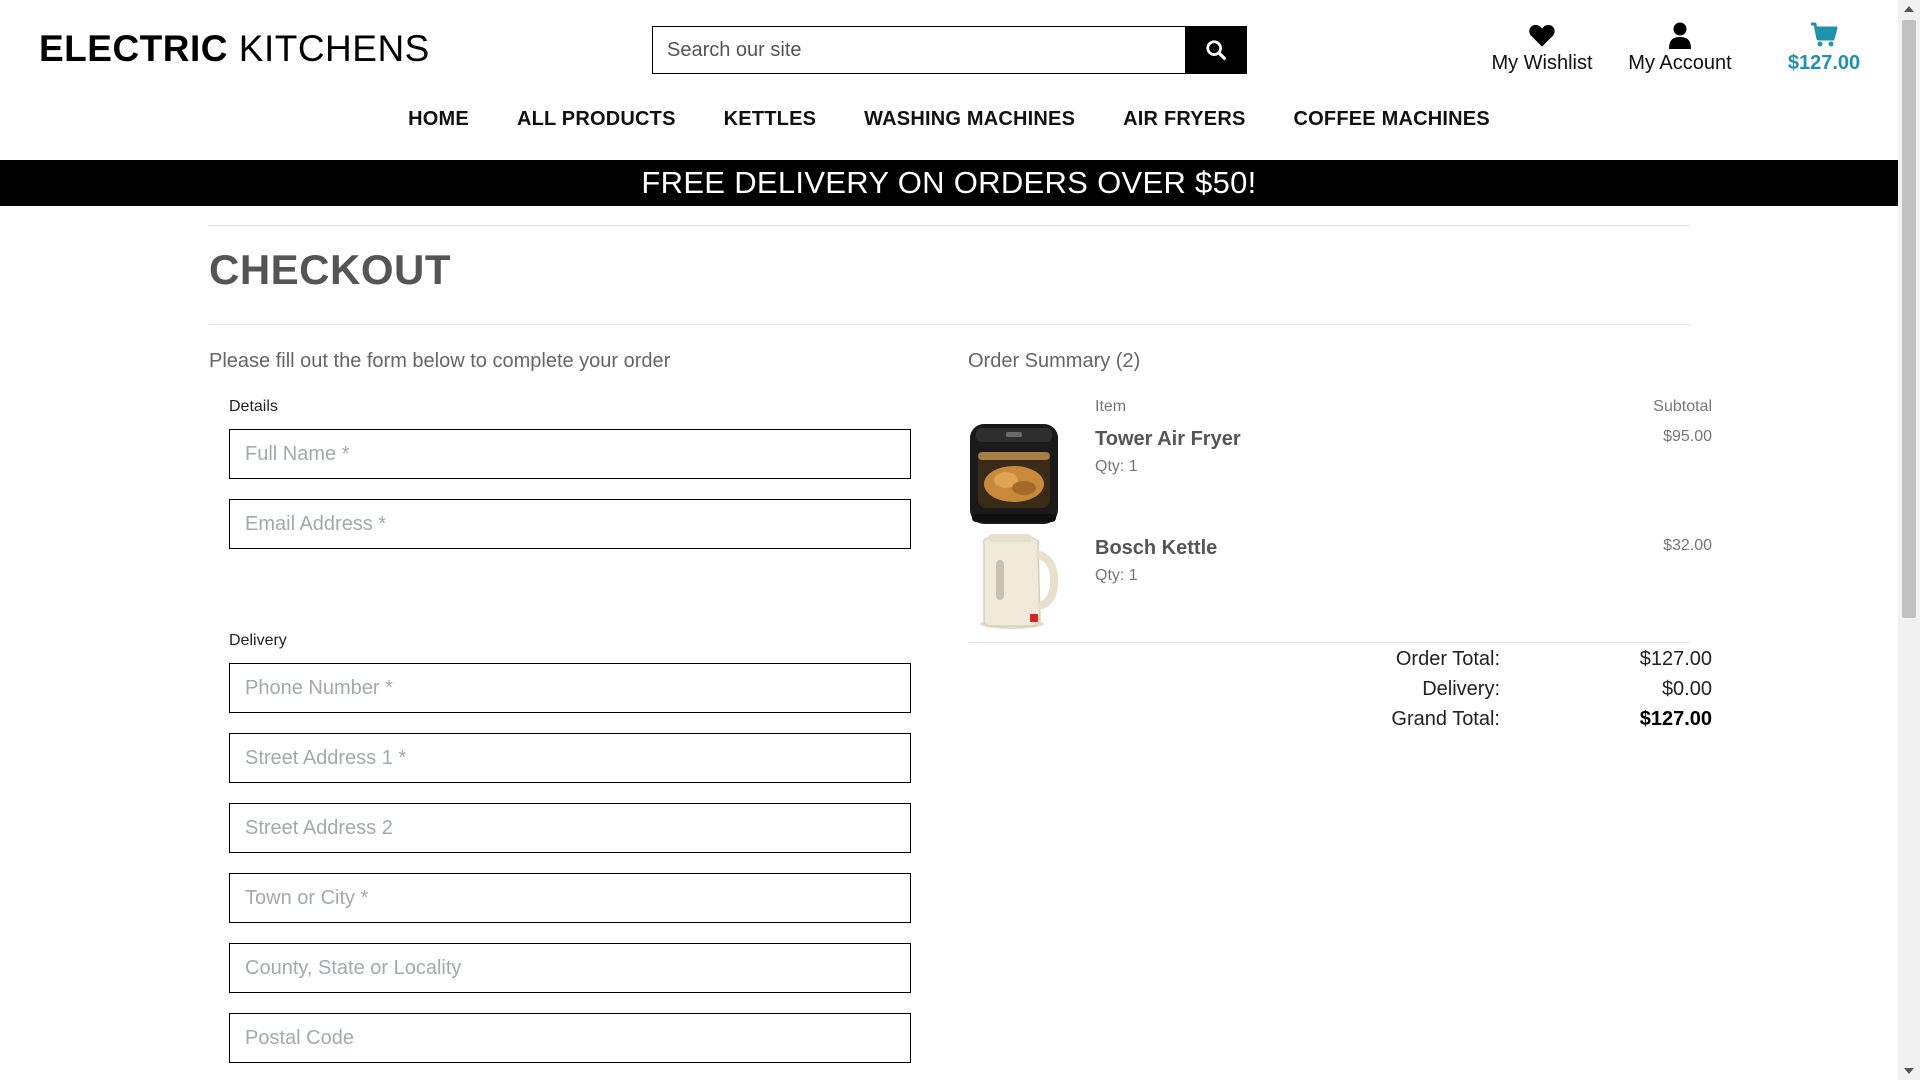 The height and width of the screenshot is (1080, 1920). I want to click on item-qty-air-fryer: Qty: 1, so click(1116, 466).